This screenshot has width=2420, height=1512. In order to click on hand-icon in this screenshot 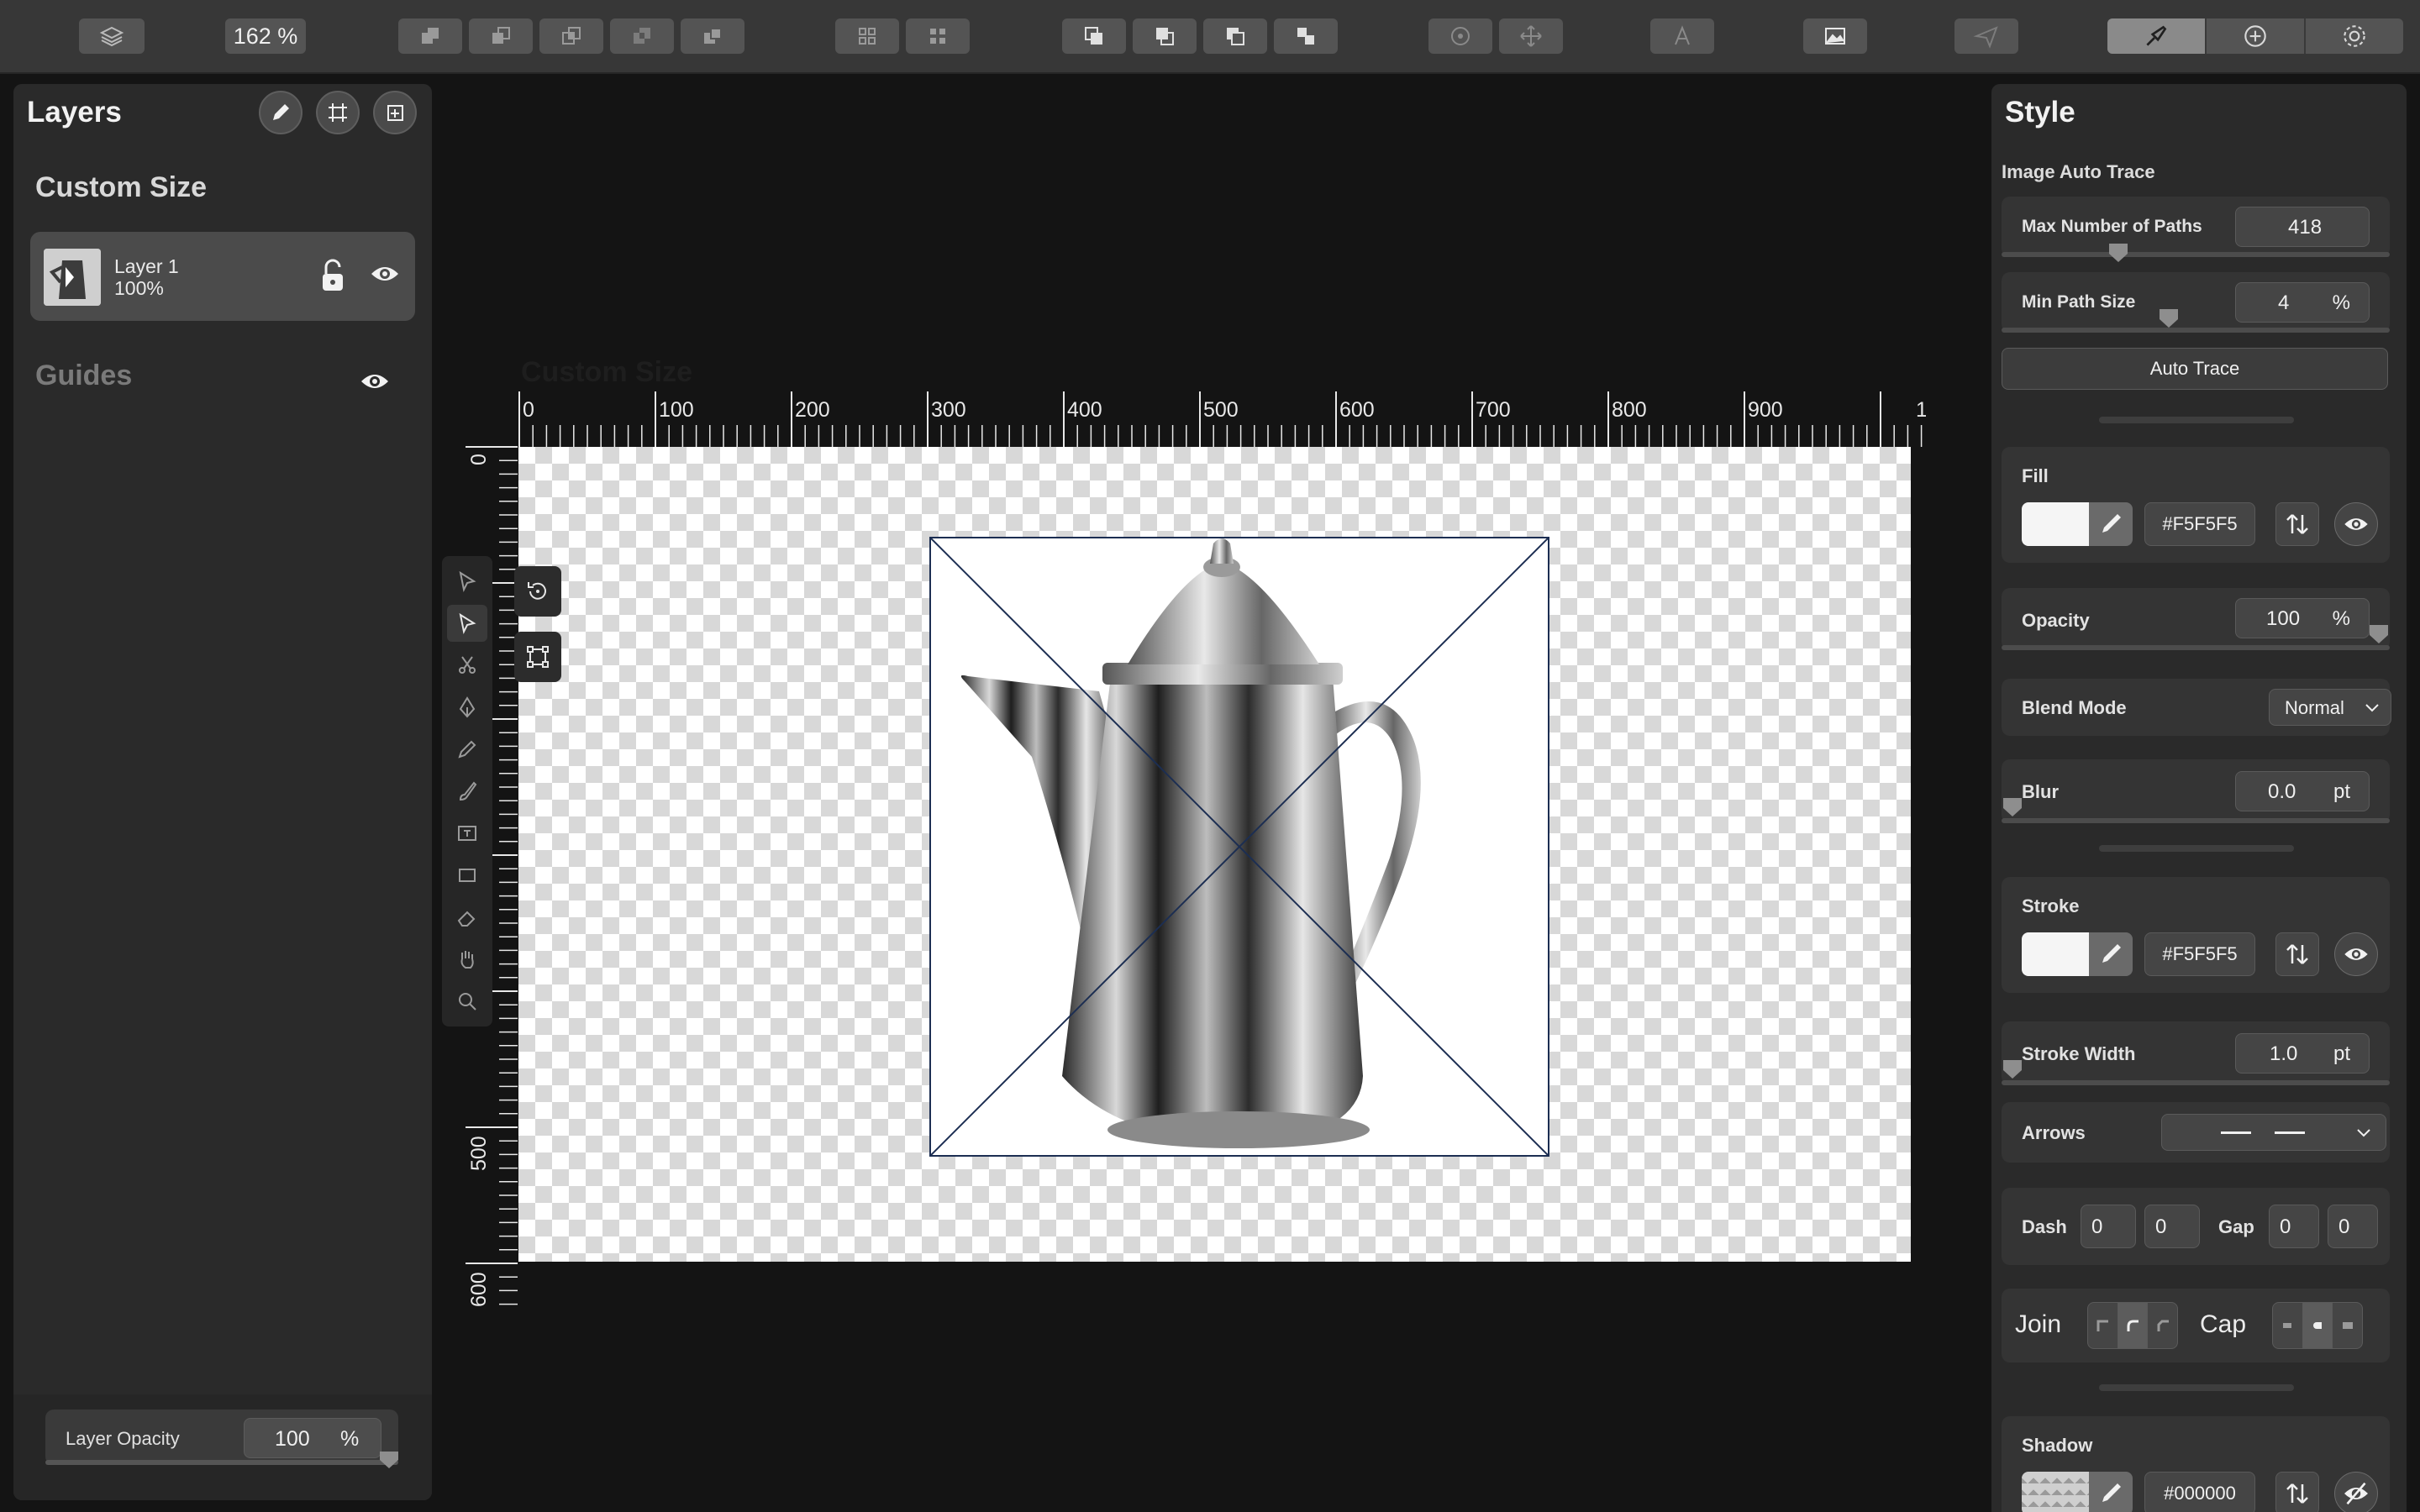, I will do `click(467, 960)`.